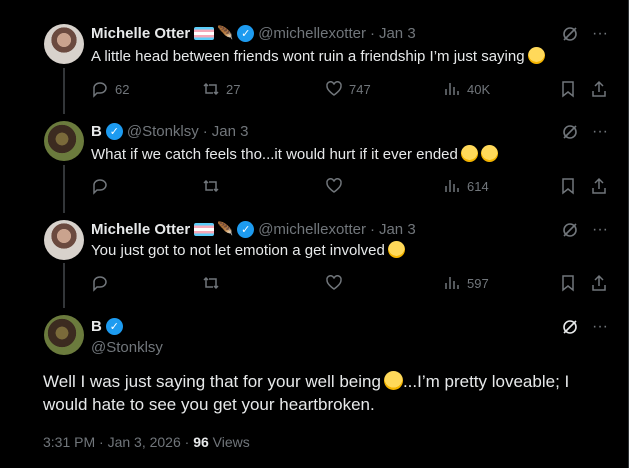 The width and height of the screenshot is (629, 468). What do you see at coordinates (489, 153) in the screenshot?
I see `weary-face-emoji` at bounding box center [489, 153].